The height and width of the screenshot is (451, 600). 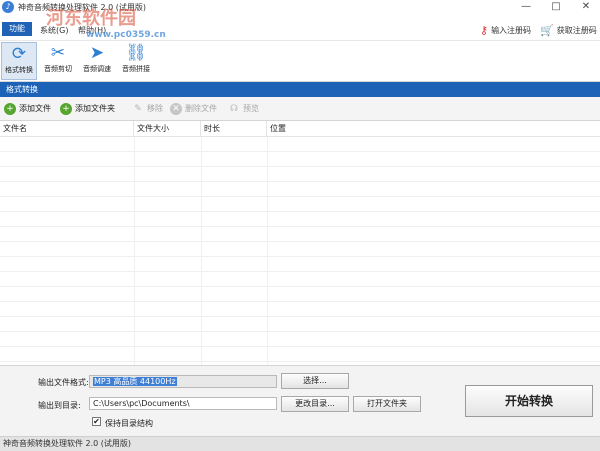 What do you see at coordinates (300, 61) in the screenshot?
I see `main-toolbar: ⟳ 格式转换 ✂ 音频剪切 ➤ 音频调速 ⛓ 音频拼接` at bounding box center [300, 61].